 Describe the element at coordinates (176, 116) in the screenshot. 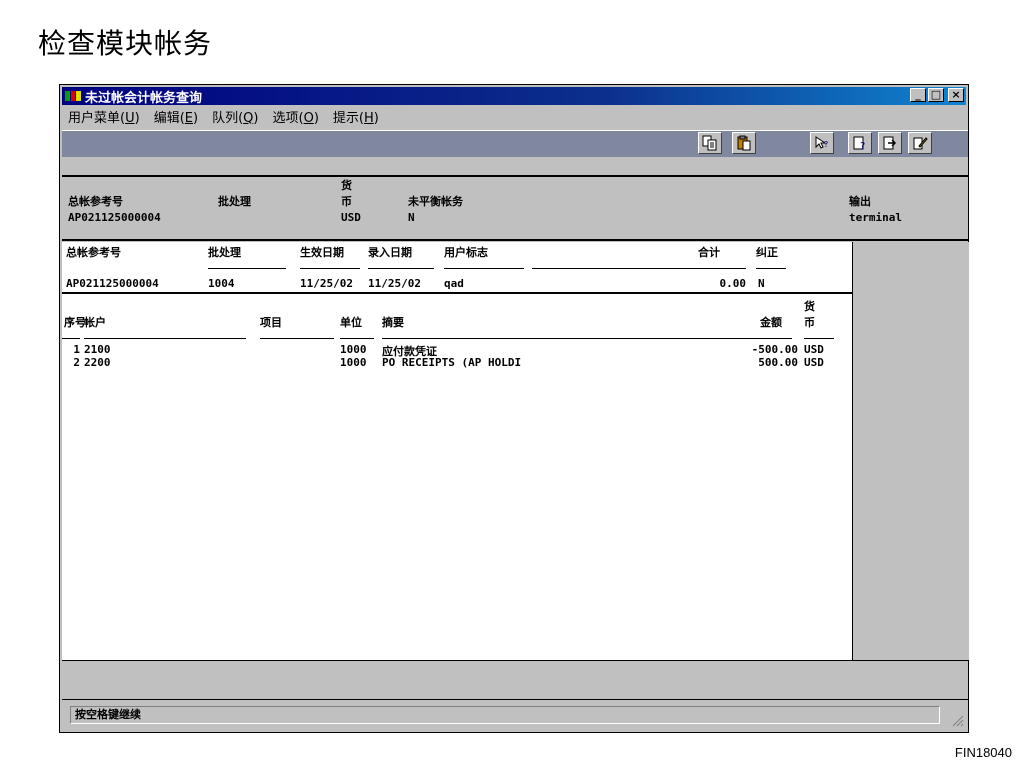

I see `menu-edit: 编辑(E)` at that location.